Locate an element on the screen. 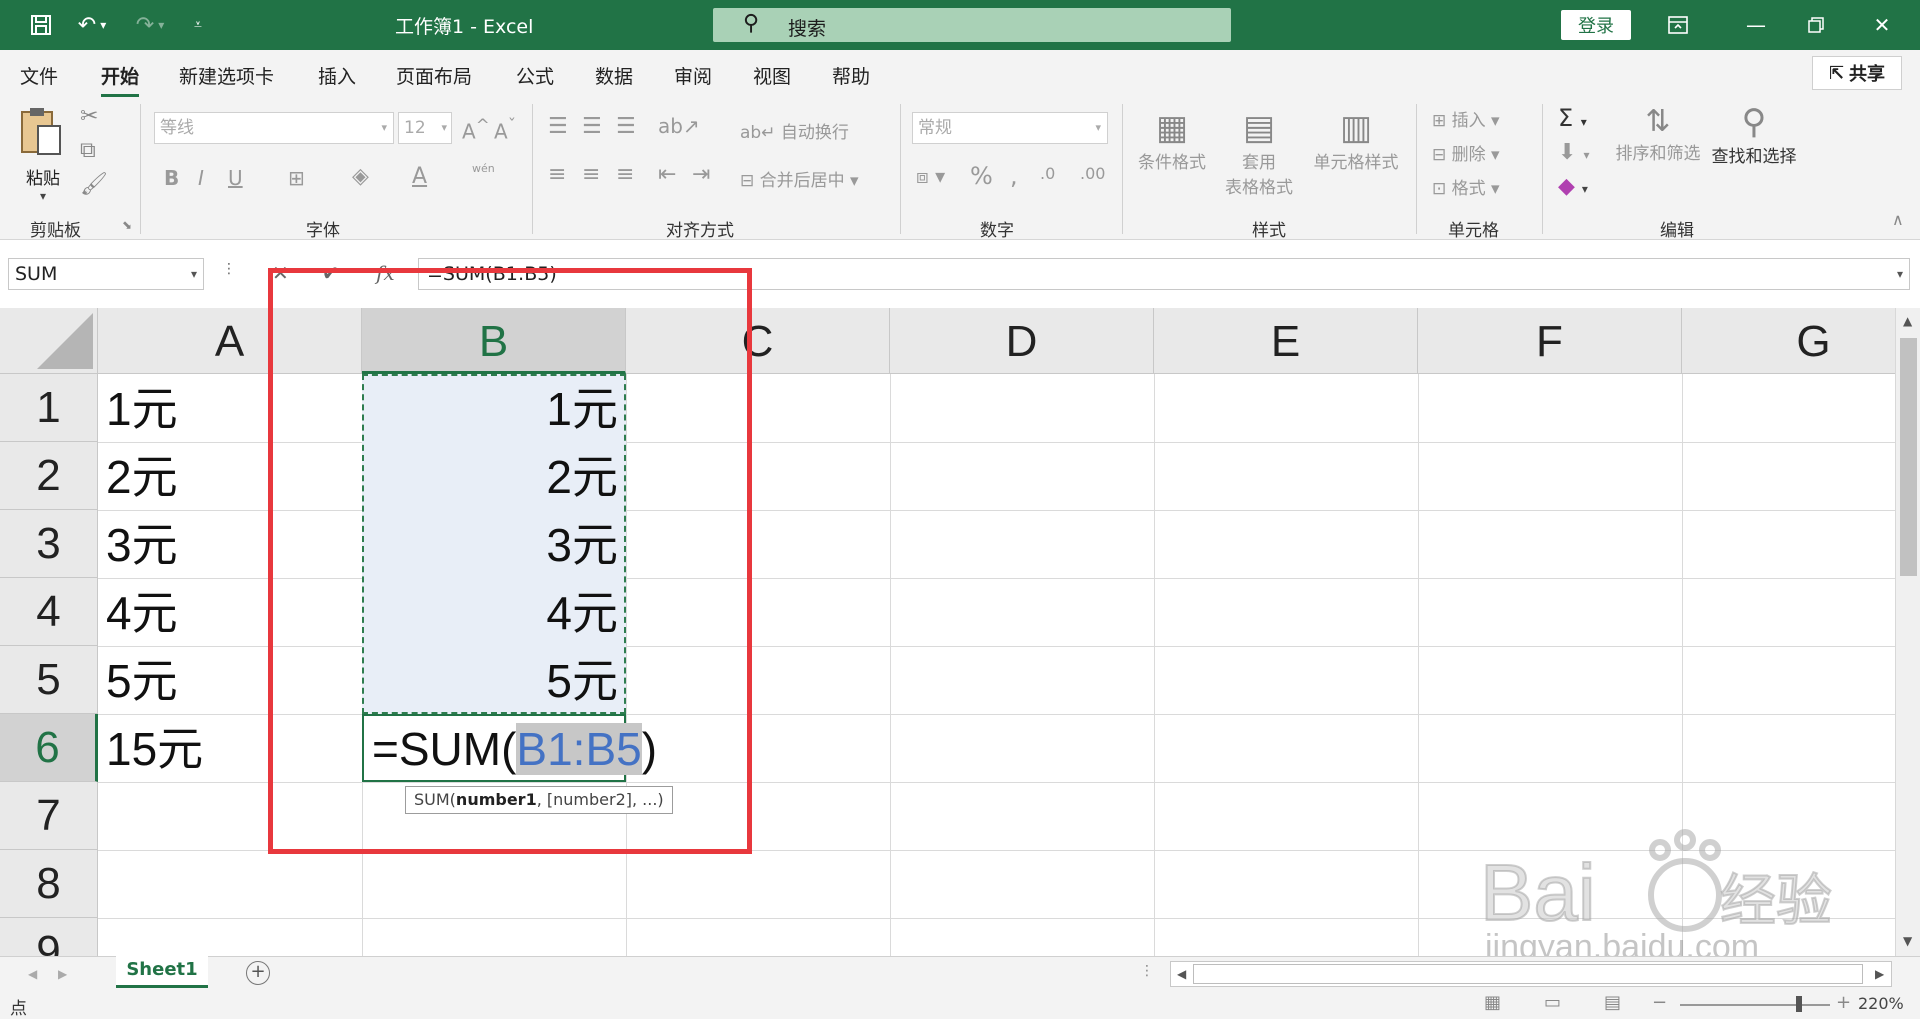 The image size is (1920, 1019). scroll-up-icon: ▲ is located at coordinates (1907, 321).